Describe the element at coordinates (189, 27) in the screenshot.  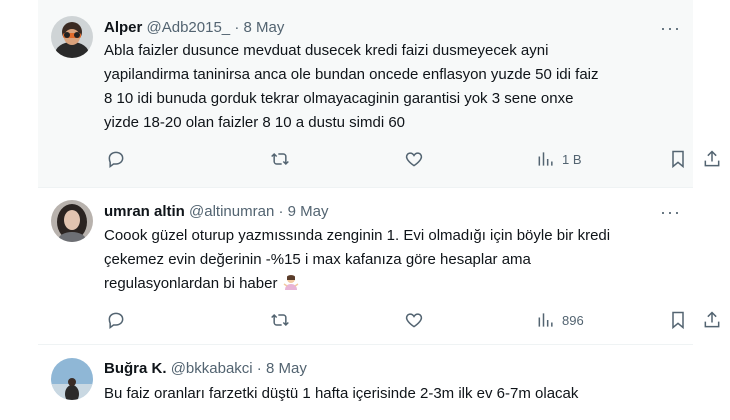
I see `user-handle: @Adb2015_` at that location.